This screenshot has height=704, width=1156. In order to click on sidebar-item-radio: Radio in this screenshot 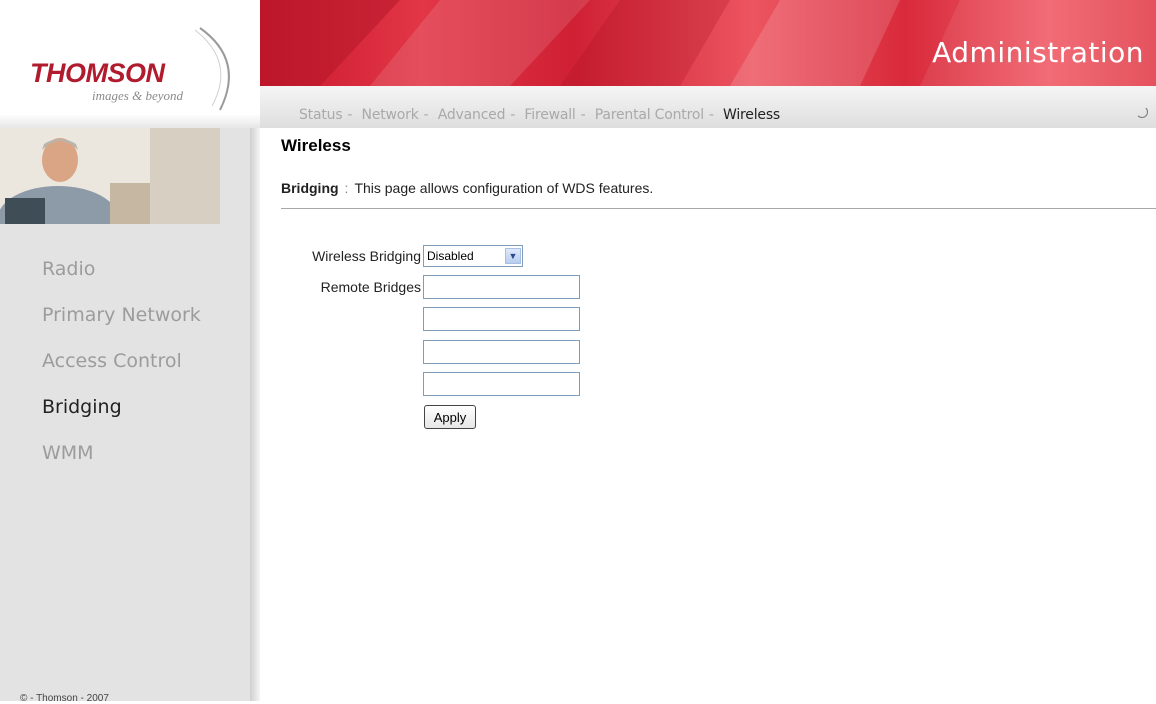, I will do `click(121, 277)`.